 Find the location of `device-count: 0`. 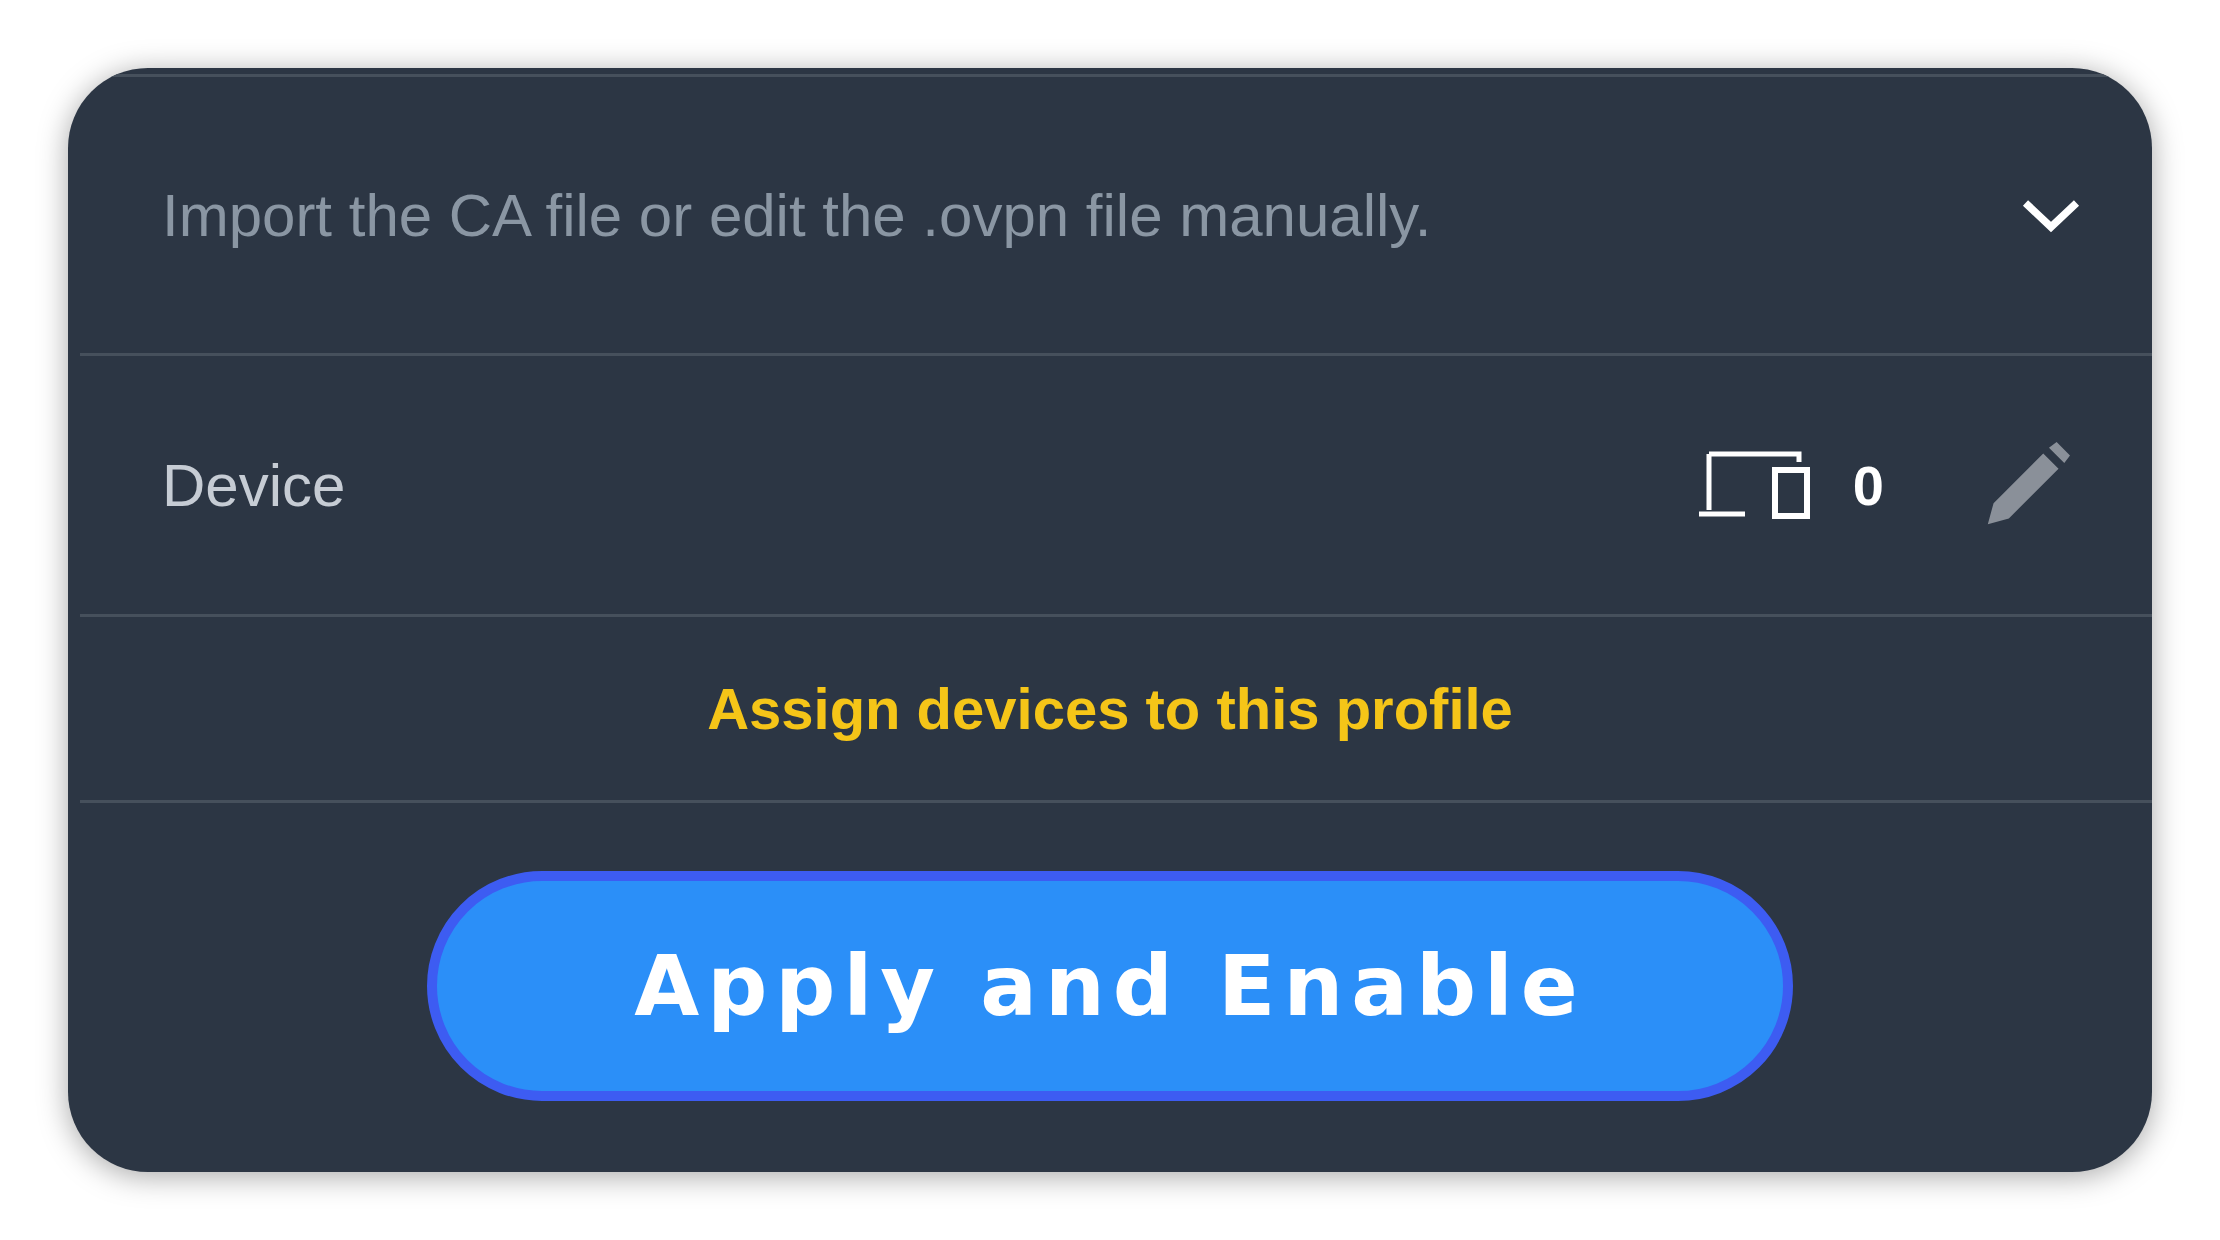

device-count: 0 is located at coordinates (1868, 485).